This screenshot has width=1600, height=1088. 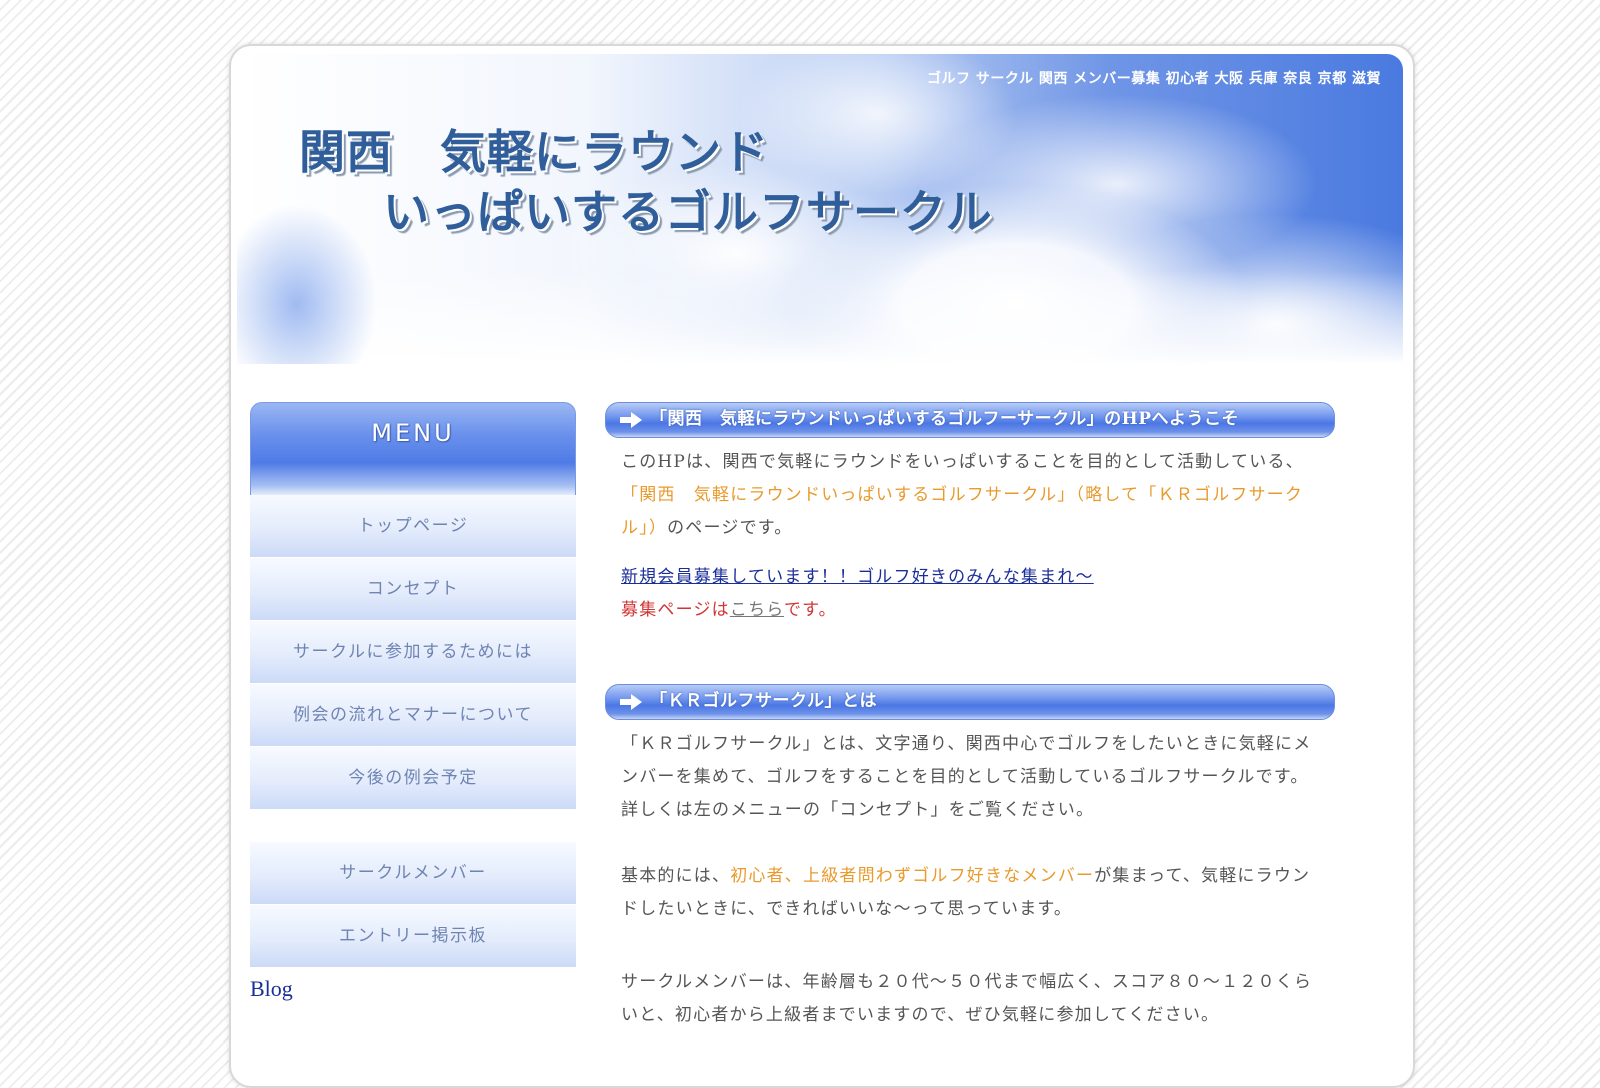 What do you see at coordinates (970, 594) in the screenshot?
I see `recruit-notice: 新規会員募集しています！！ゴルフ好きのみんな集まれ〜 募集ページはこちらです。` at bounding box center [970, 594].